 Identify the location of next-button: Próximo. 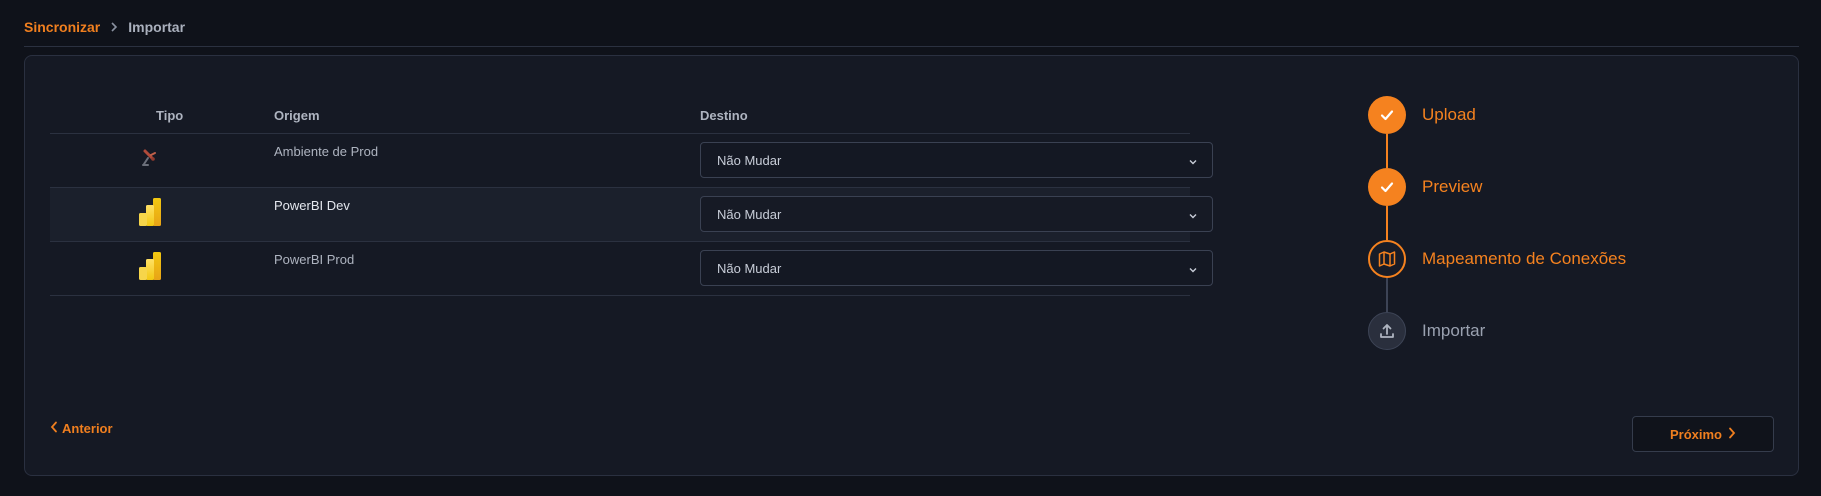
(1703, 434).